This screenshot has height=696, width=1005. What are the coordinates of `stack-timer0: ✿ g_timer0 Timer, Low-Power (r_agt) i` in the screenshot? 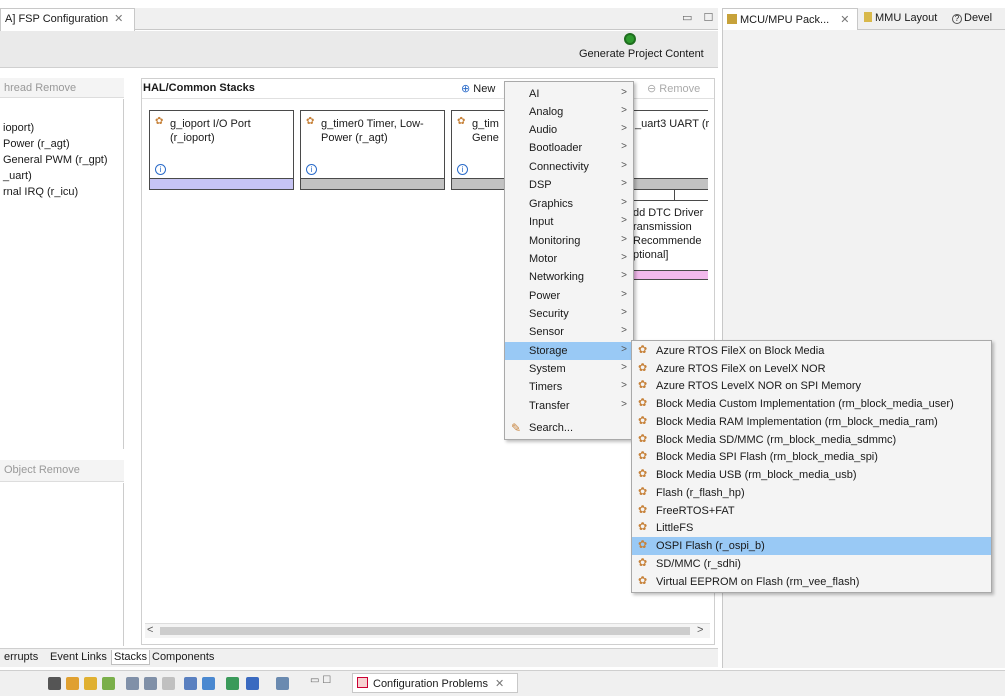 It's located at (372, 150).